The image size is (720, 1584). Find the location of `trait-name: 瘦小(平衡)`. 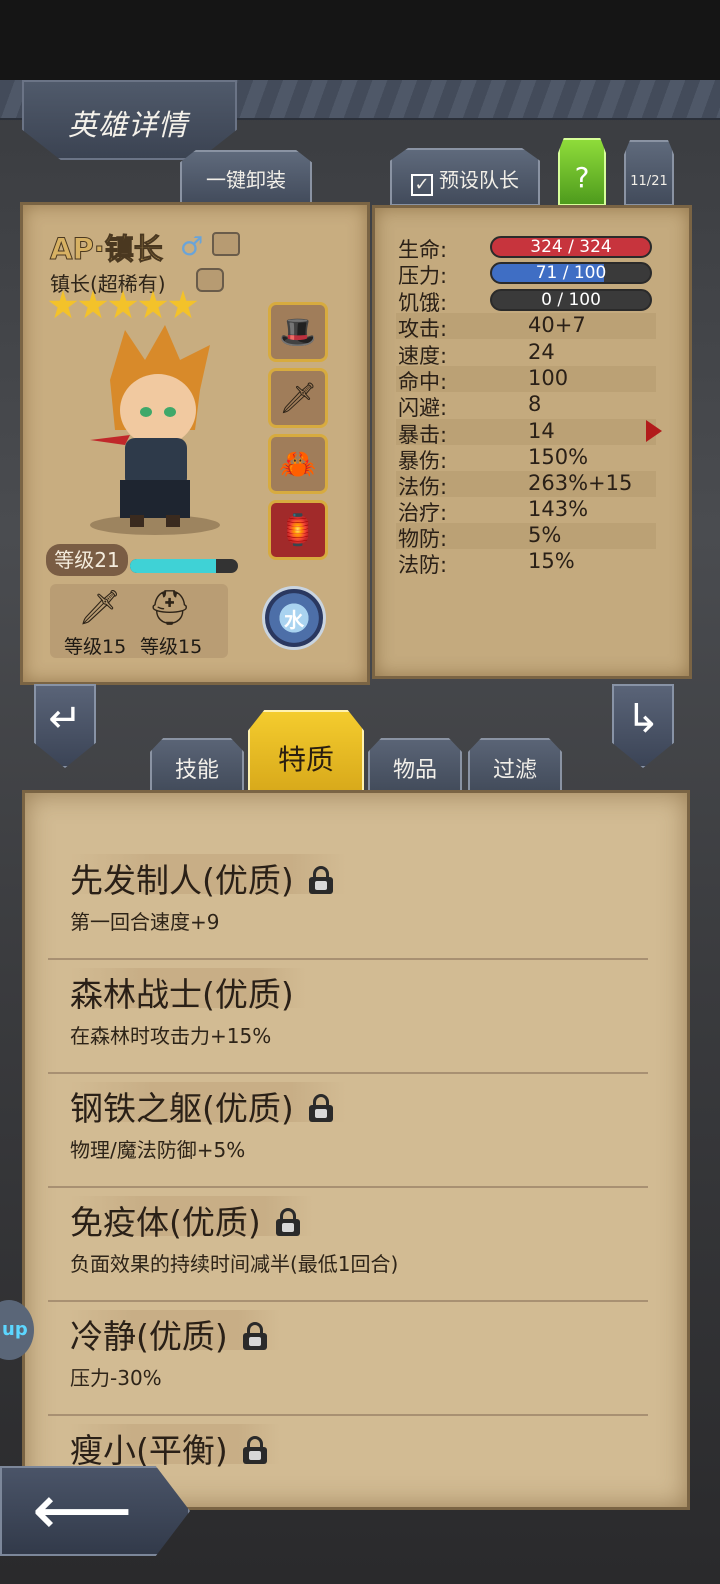

trait-name: 瘦小(平衡) is located at coordinates (149, 1450).